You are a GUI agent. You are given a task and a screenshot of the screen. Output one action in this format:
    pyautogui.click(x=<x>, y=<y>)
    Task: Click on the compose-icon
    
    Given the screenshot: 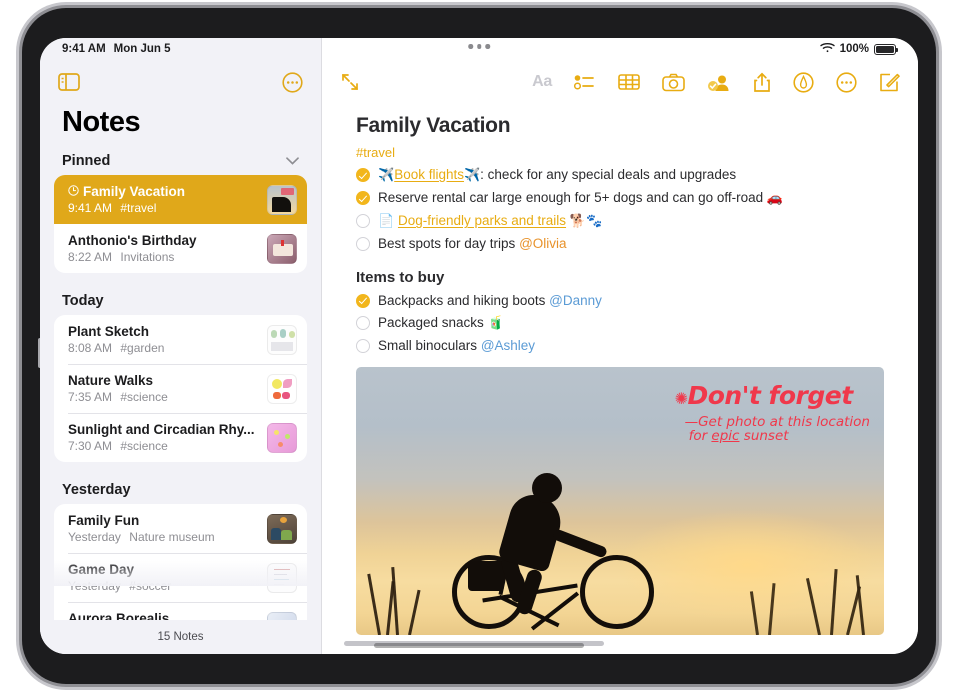 What is the action you would take?
    pyautogui.click(x=889, y=82)
    